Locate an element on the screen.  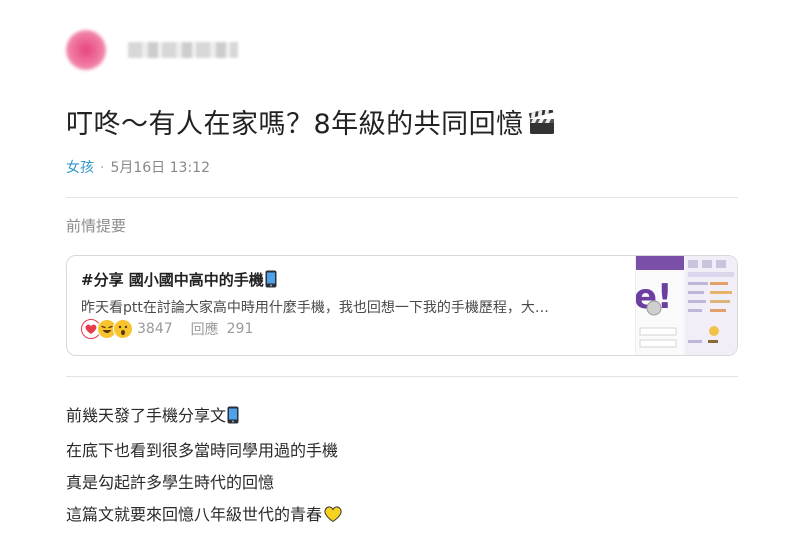
avatar is located at coordinates (86, 50).